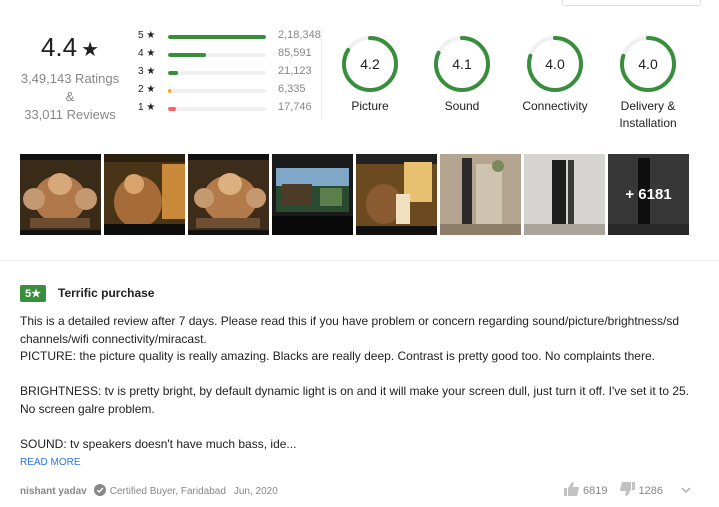 This screenshot has width=719, height=507. I want to click on more-photos-count: + 6181, so click(648, 194).